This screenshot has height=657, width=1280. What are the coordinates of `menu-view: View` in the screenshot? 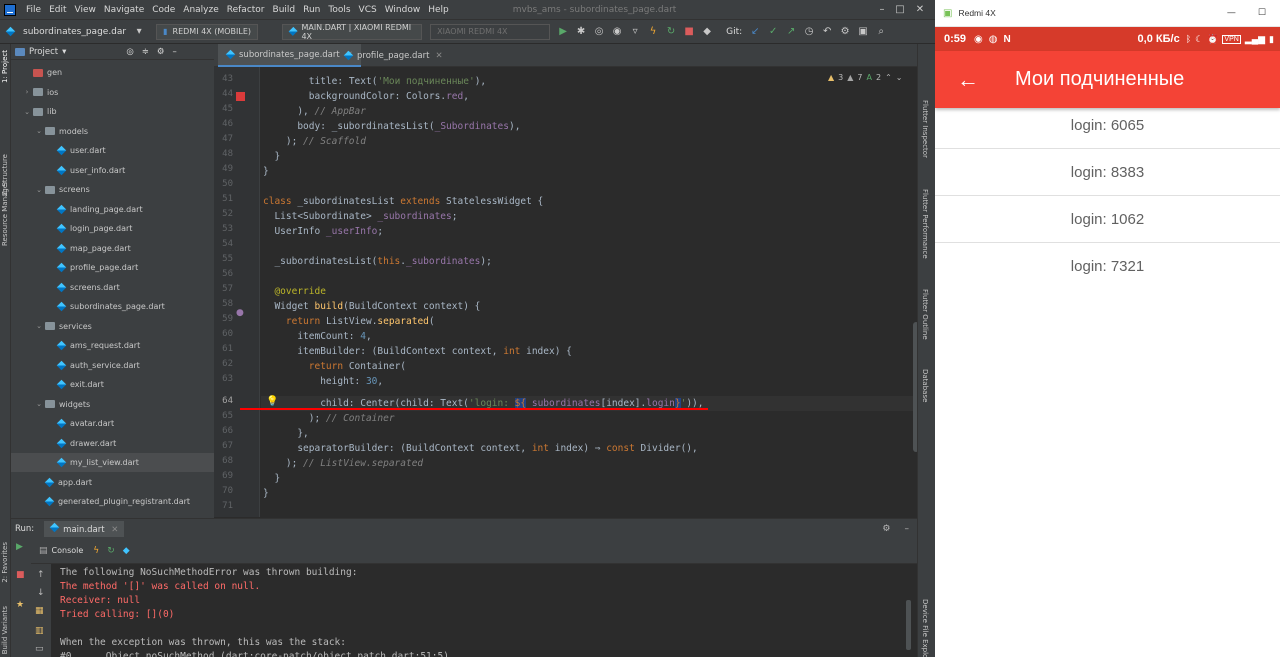 It's located at (85, 10).